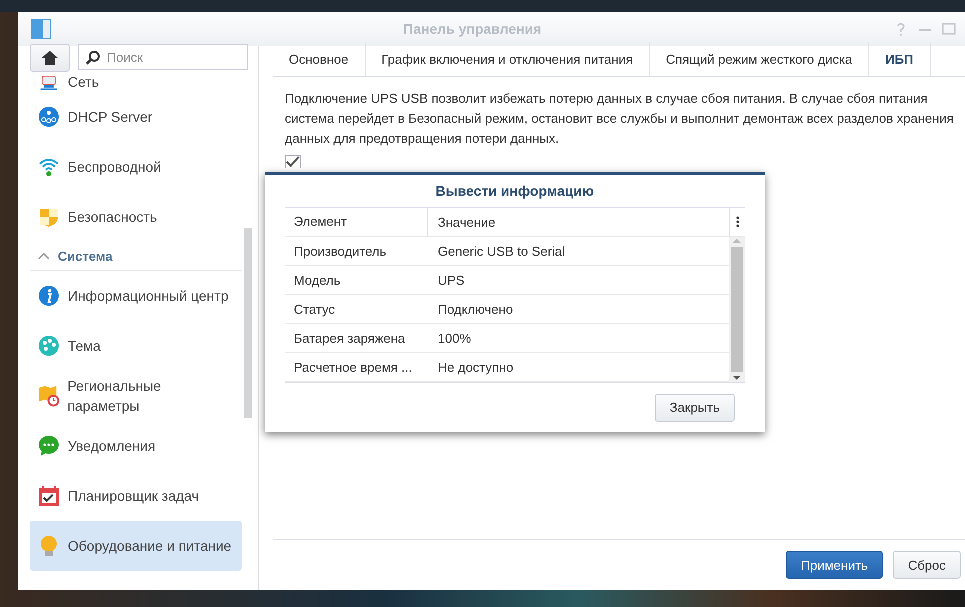 The height and width of the screenshot is (607, 965). I want to click on column-menu-icon, so click(738, 222).